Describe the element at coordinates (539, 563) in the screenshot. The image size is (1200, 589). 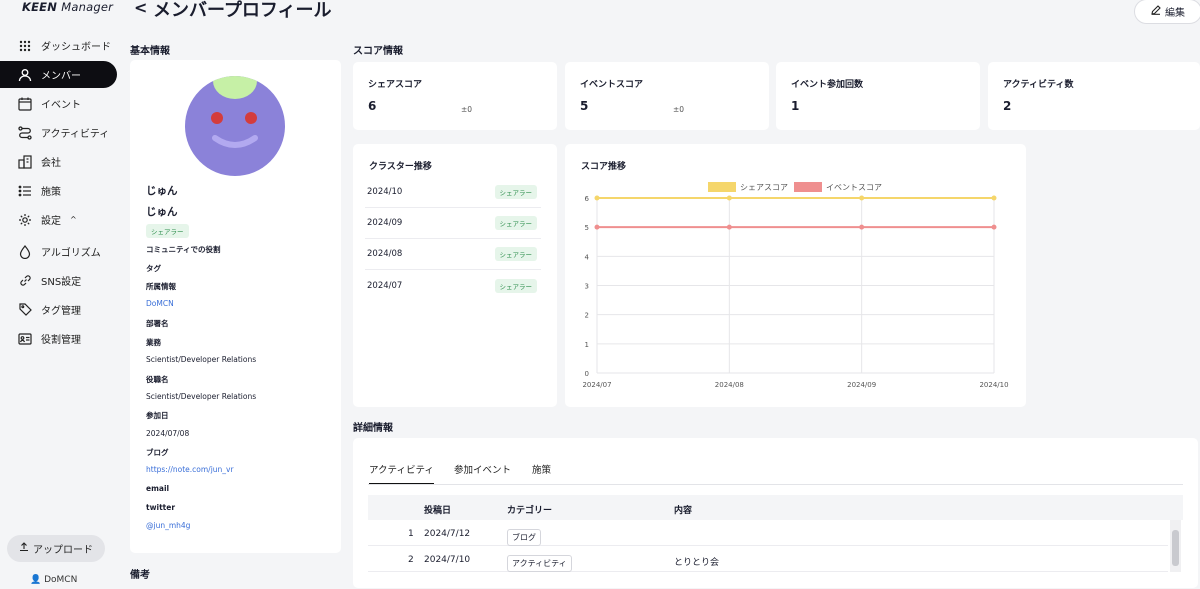
I see `category-tag: アクティビティ` at that location.